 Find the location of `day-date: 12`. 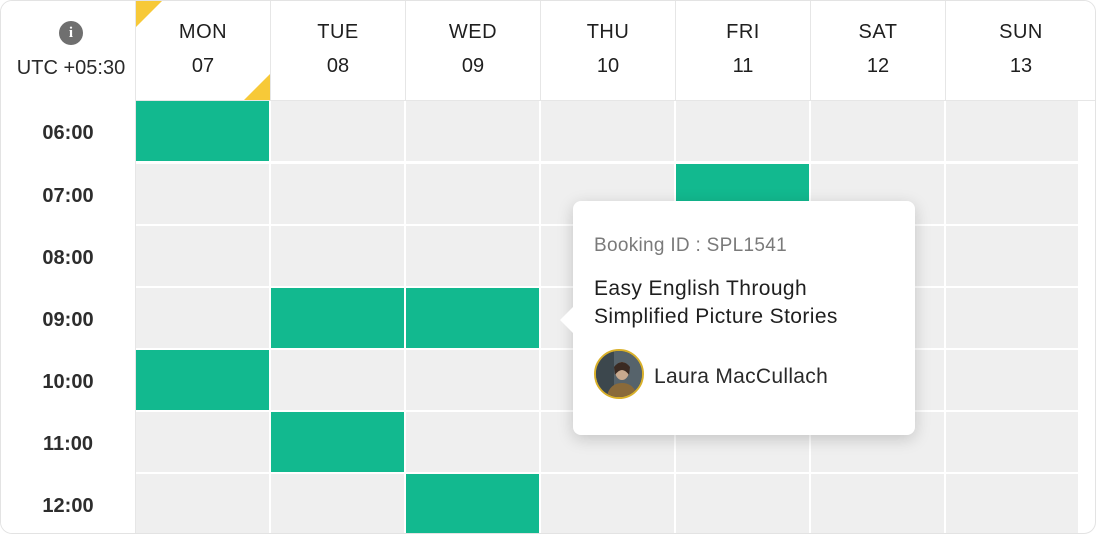

day-date: 12 is located at coordinates (878, 66).